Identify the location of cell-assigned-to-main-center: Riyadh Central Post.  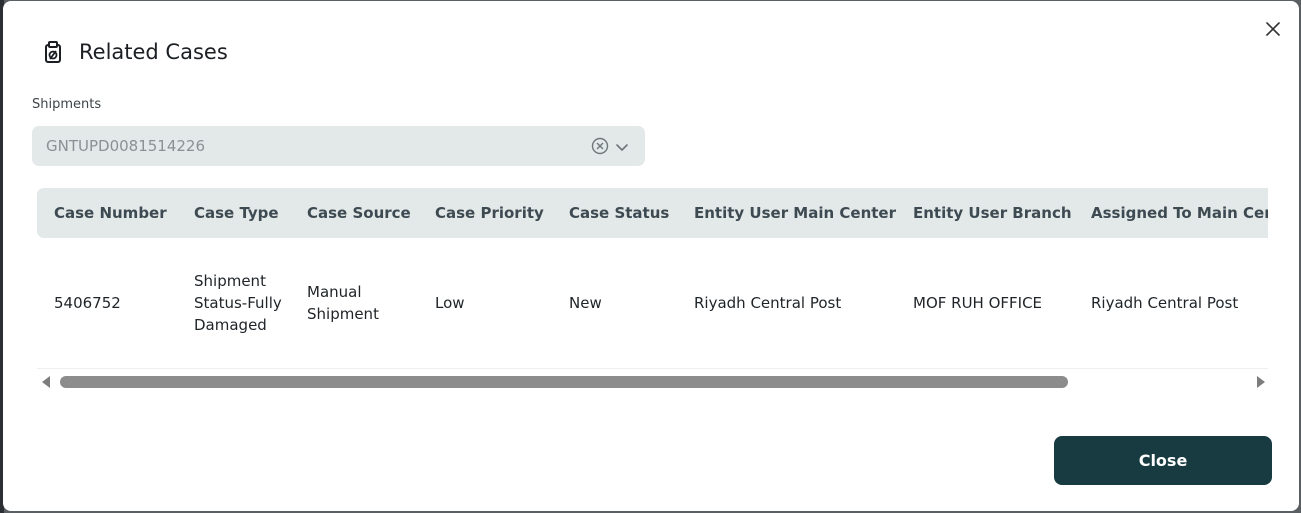
(1165, 303).